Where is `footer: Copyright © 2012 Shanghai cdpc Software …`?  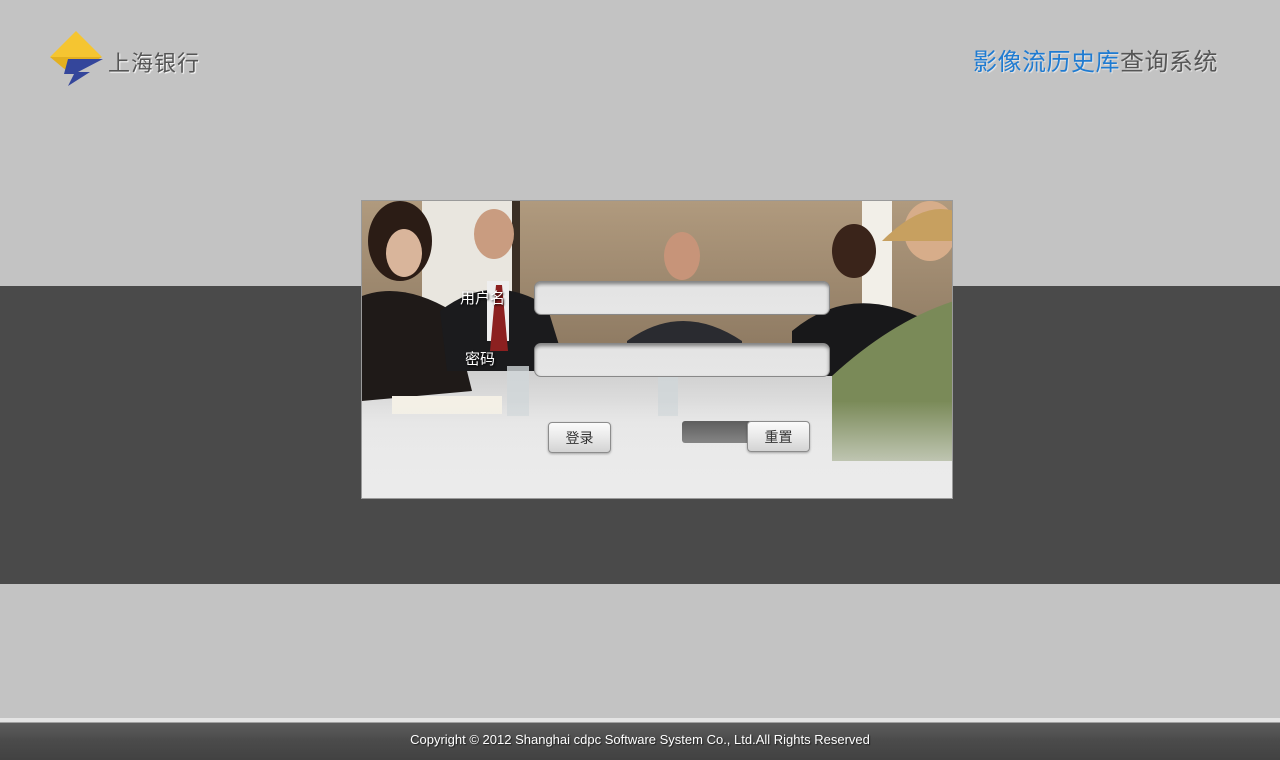
footer: Copyright © 2012 Shanghai cdpc Software … is located at coordinates (640, 739).